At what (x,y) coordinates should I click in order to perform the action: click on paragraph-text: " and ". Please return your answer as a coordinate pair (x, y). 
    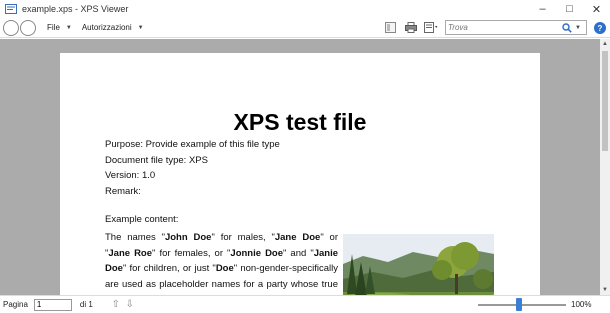
    Looking at the image, I should click on (298, 253).